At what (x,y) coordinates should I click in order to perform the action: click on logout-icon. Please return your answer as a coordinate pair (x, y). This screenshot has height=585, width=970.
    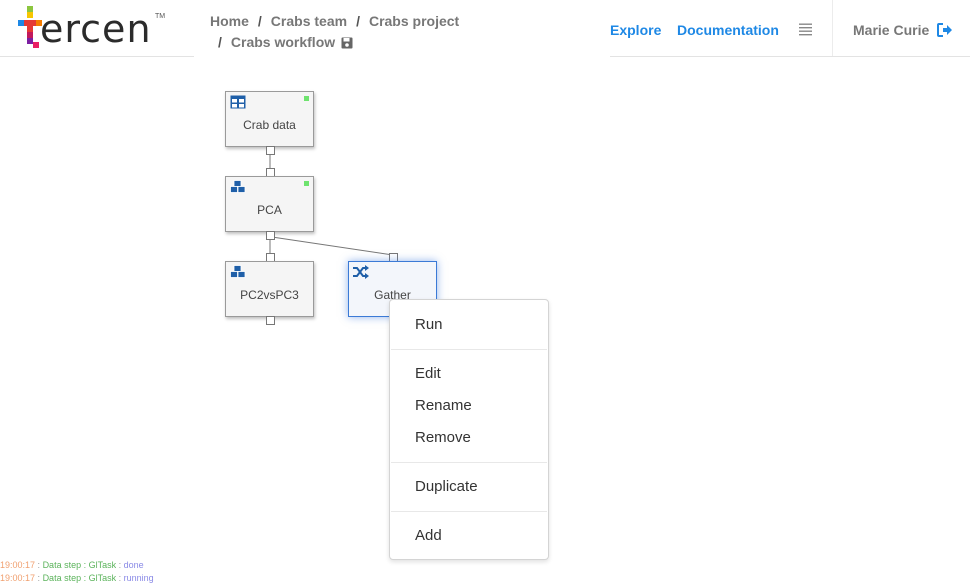
    Looking at the image, I should click on (945, 30).